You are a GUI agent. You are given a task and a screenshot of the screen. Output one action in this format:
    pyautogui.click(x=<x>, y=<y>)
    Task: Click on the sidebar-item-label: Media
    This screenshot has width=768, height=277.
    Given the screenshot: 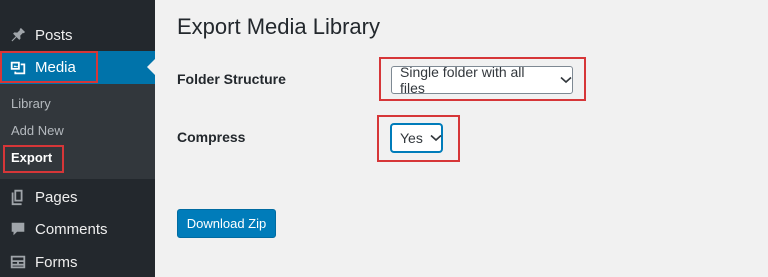 What is the action you would take?
    pyautogui.click(x=55, y=67)
    